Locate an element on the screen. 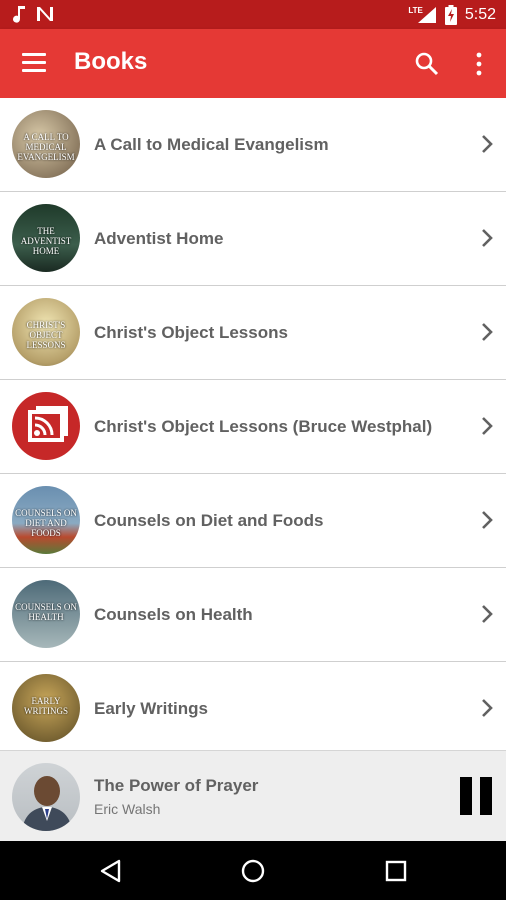  list-item: THE ADVENTIST HOME Adventist Home is located at coordinates (253, 239).